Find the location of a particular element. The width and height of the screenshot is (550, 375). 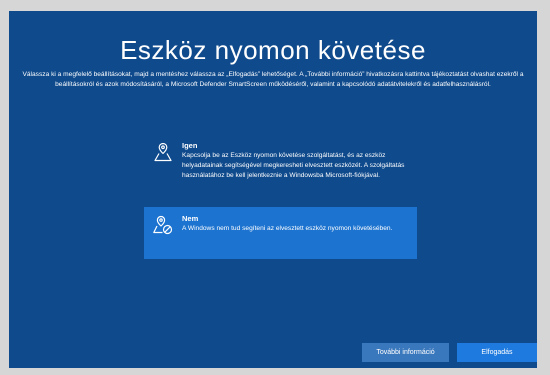

option-yes-label: Igen is located at coordinates (190, 145).